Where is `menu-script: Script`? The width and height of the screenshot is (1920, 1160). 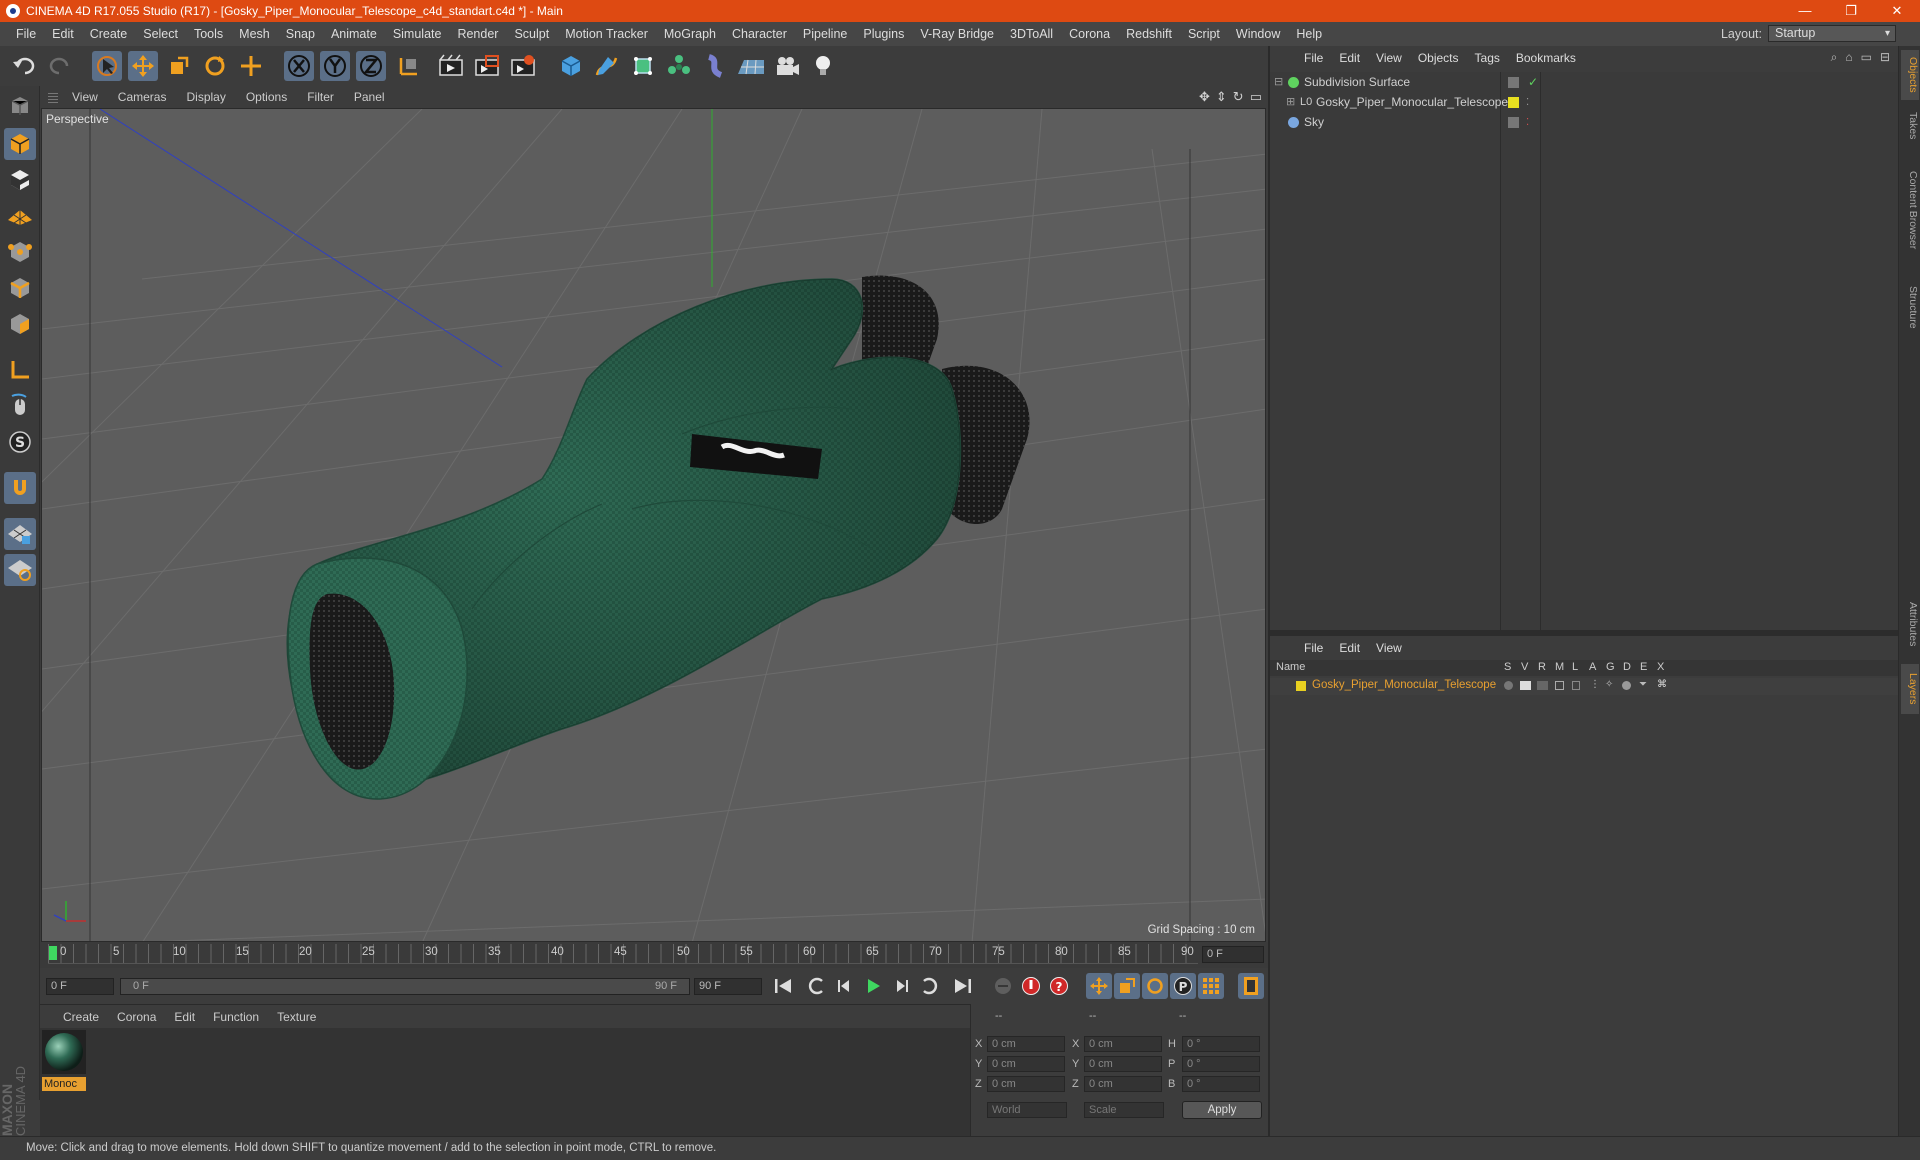 menu-script: Script is located at coordinates (1204, 34).